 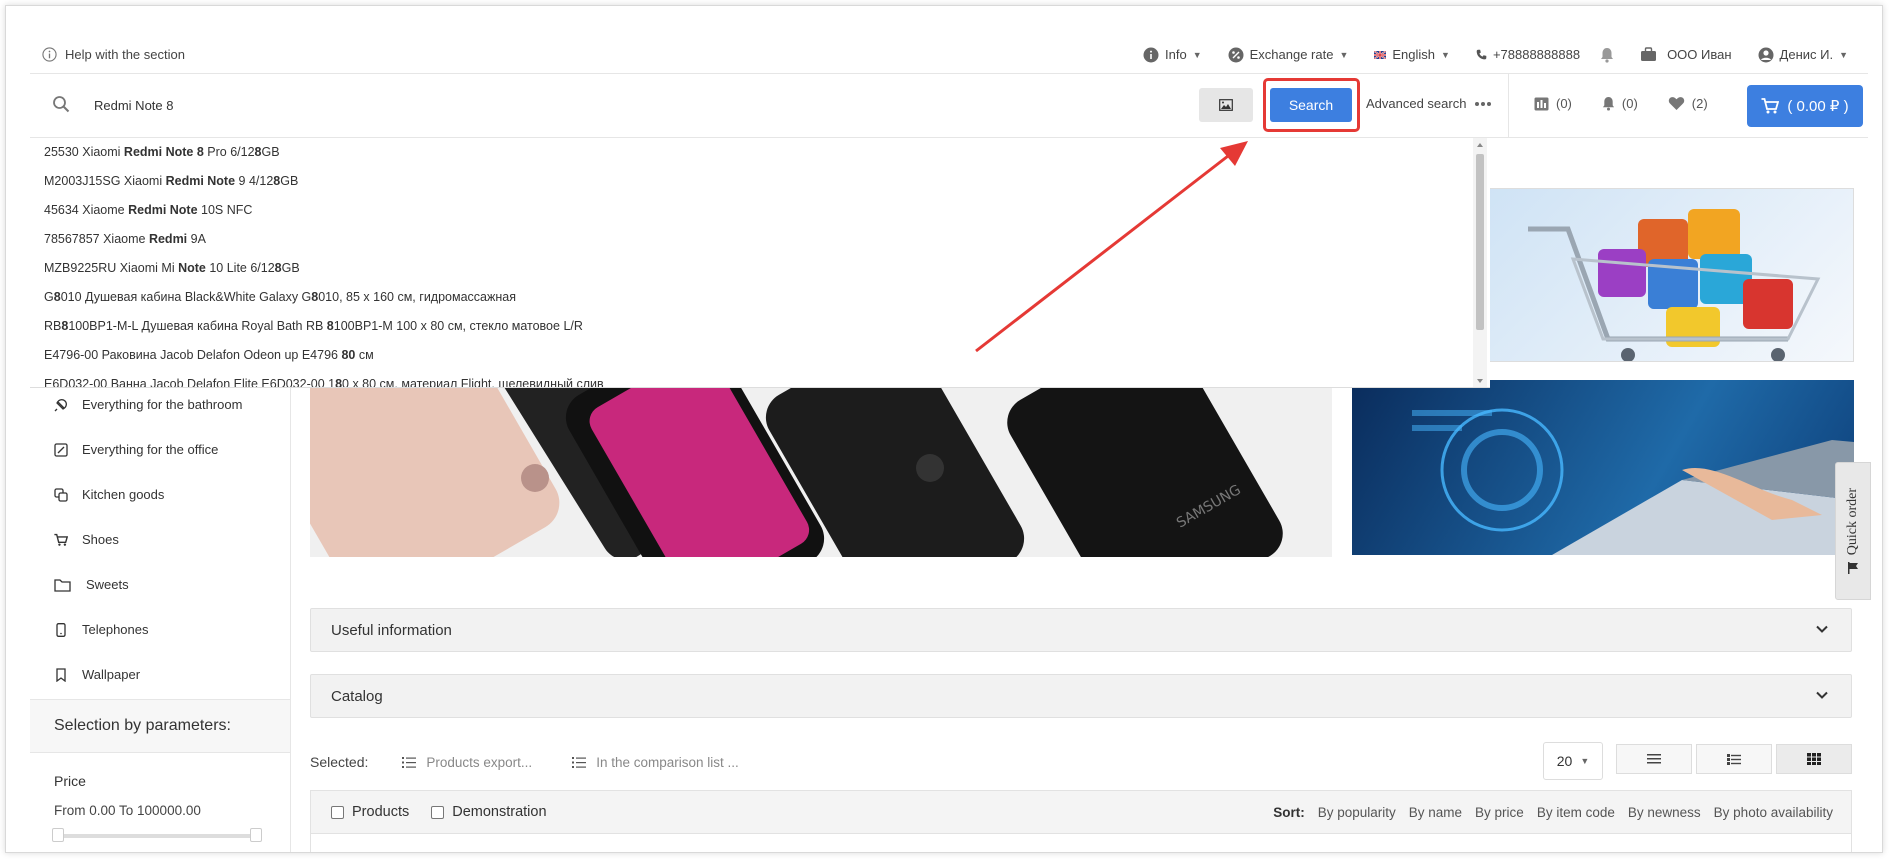 What do you see at coordinates (760, 210) in the screenshot?
I see `suggestion-item: 45634 Xiaome Redmi Note 10S NFC` at bounding box center [760, 210].